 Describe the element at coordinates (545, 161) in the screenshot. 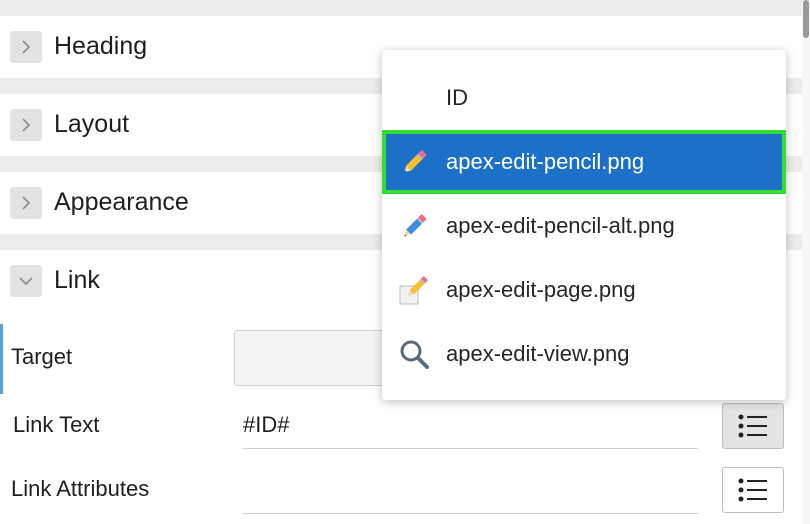

I see `dropdown-item-label: apex-edit-pencil.png` at that location.